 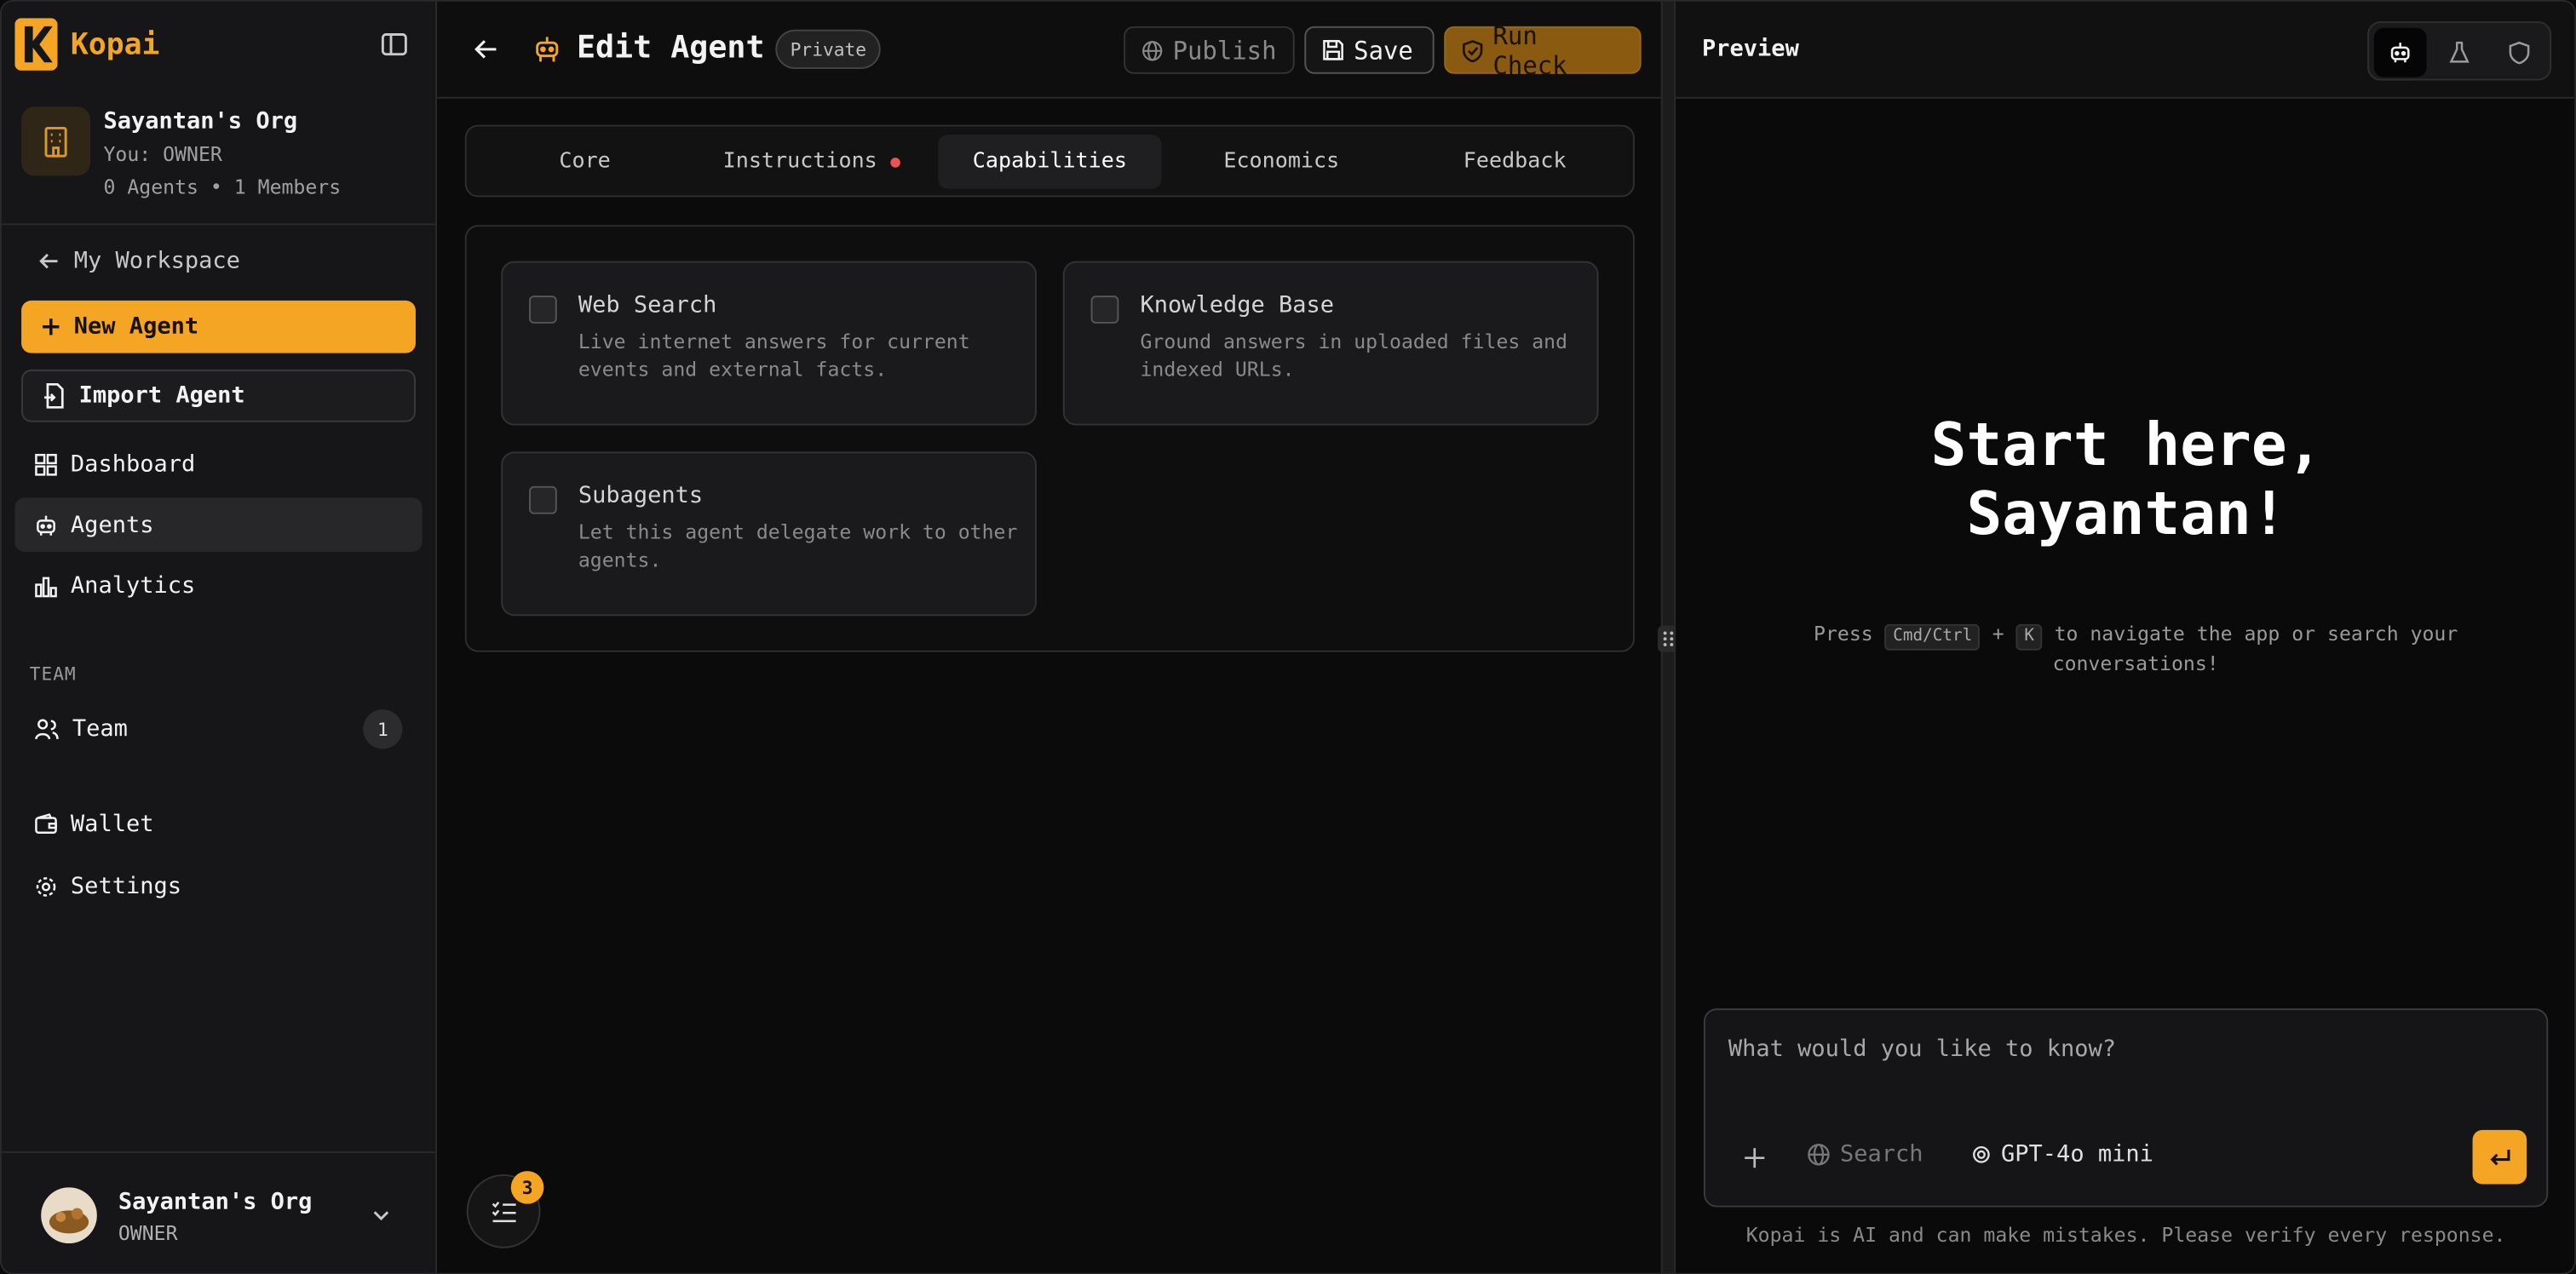 I want to click on org-name: Sayantan's Org, so click(x=200, y=121).